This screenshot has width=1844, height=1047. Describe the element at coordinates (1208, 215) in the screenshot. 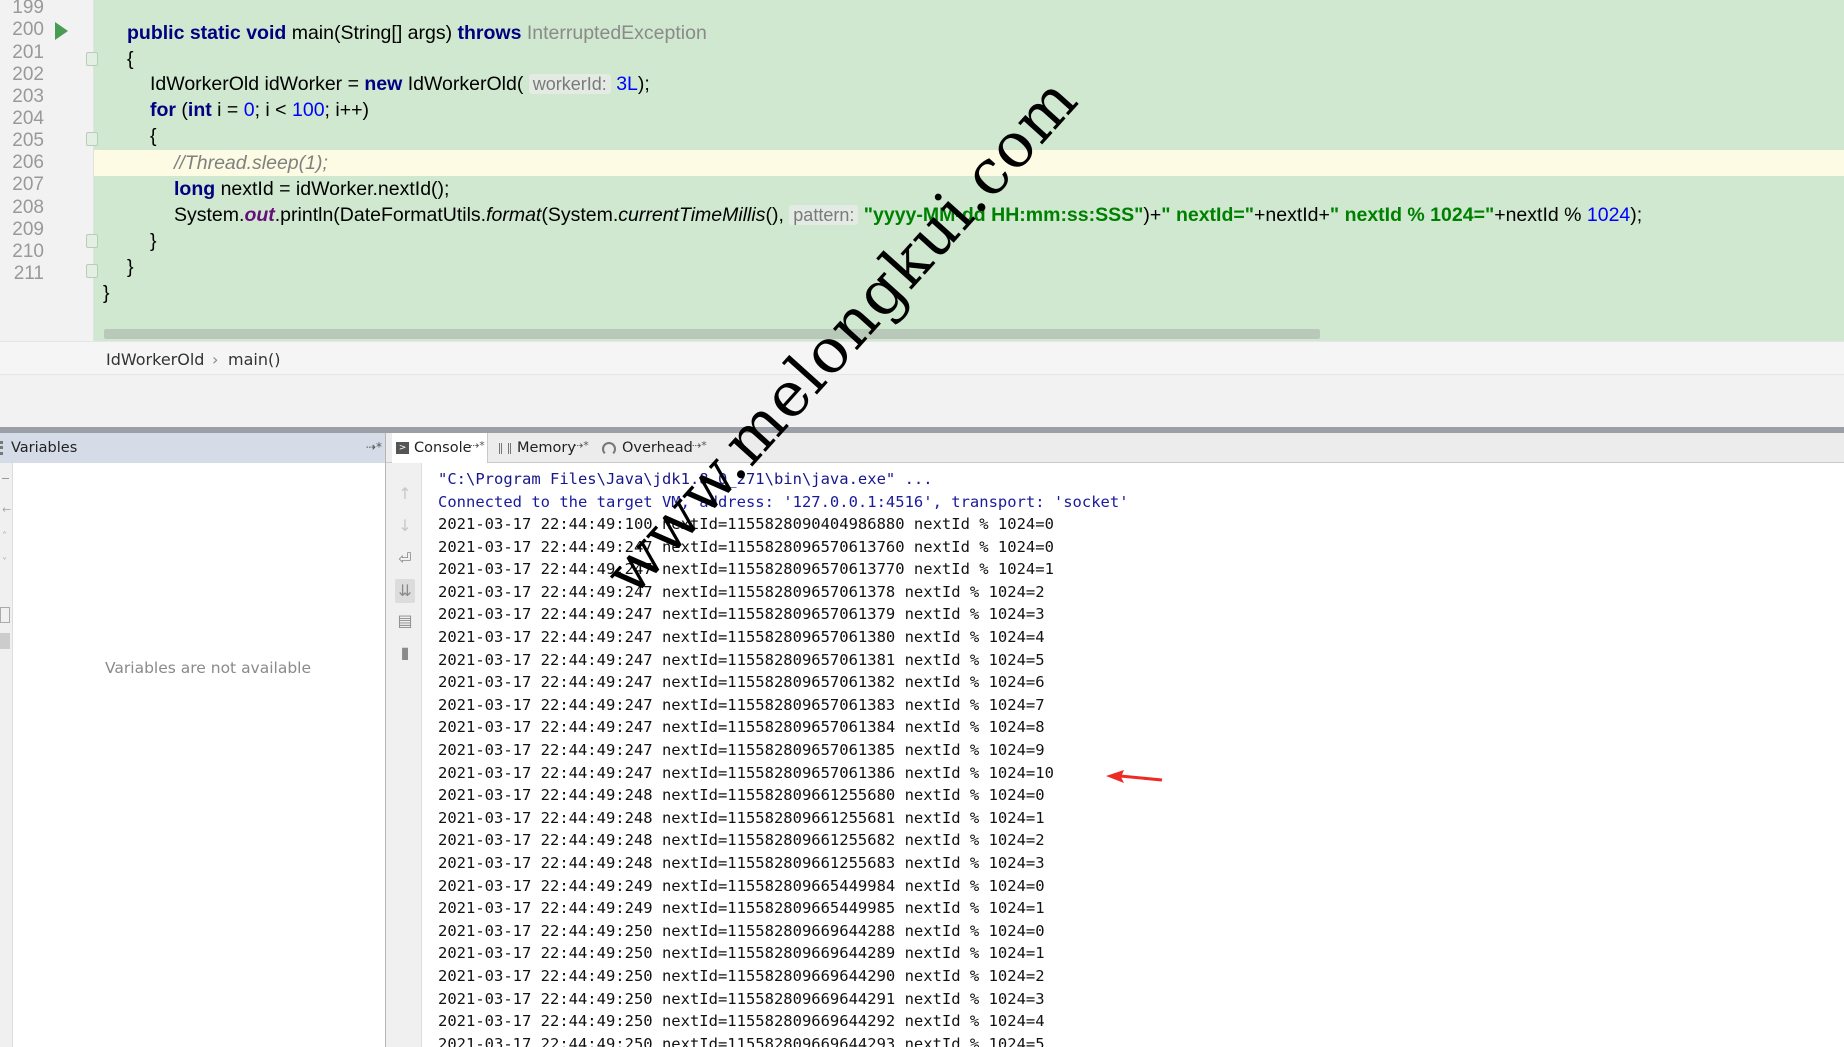

I see `code-token: " nextId="` at that location.